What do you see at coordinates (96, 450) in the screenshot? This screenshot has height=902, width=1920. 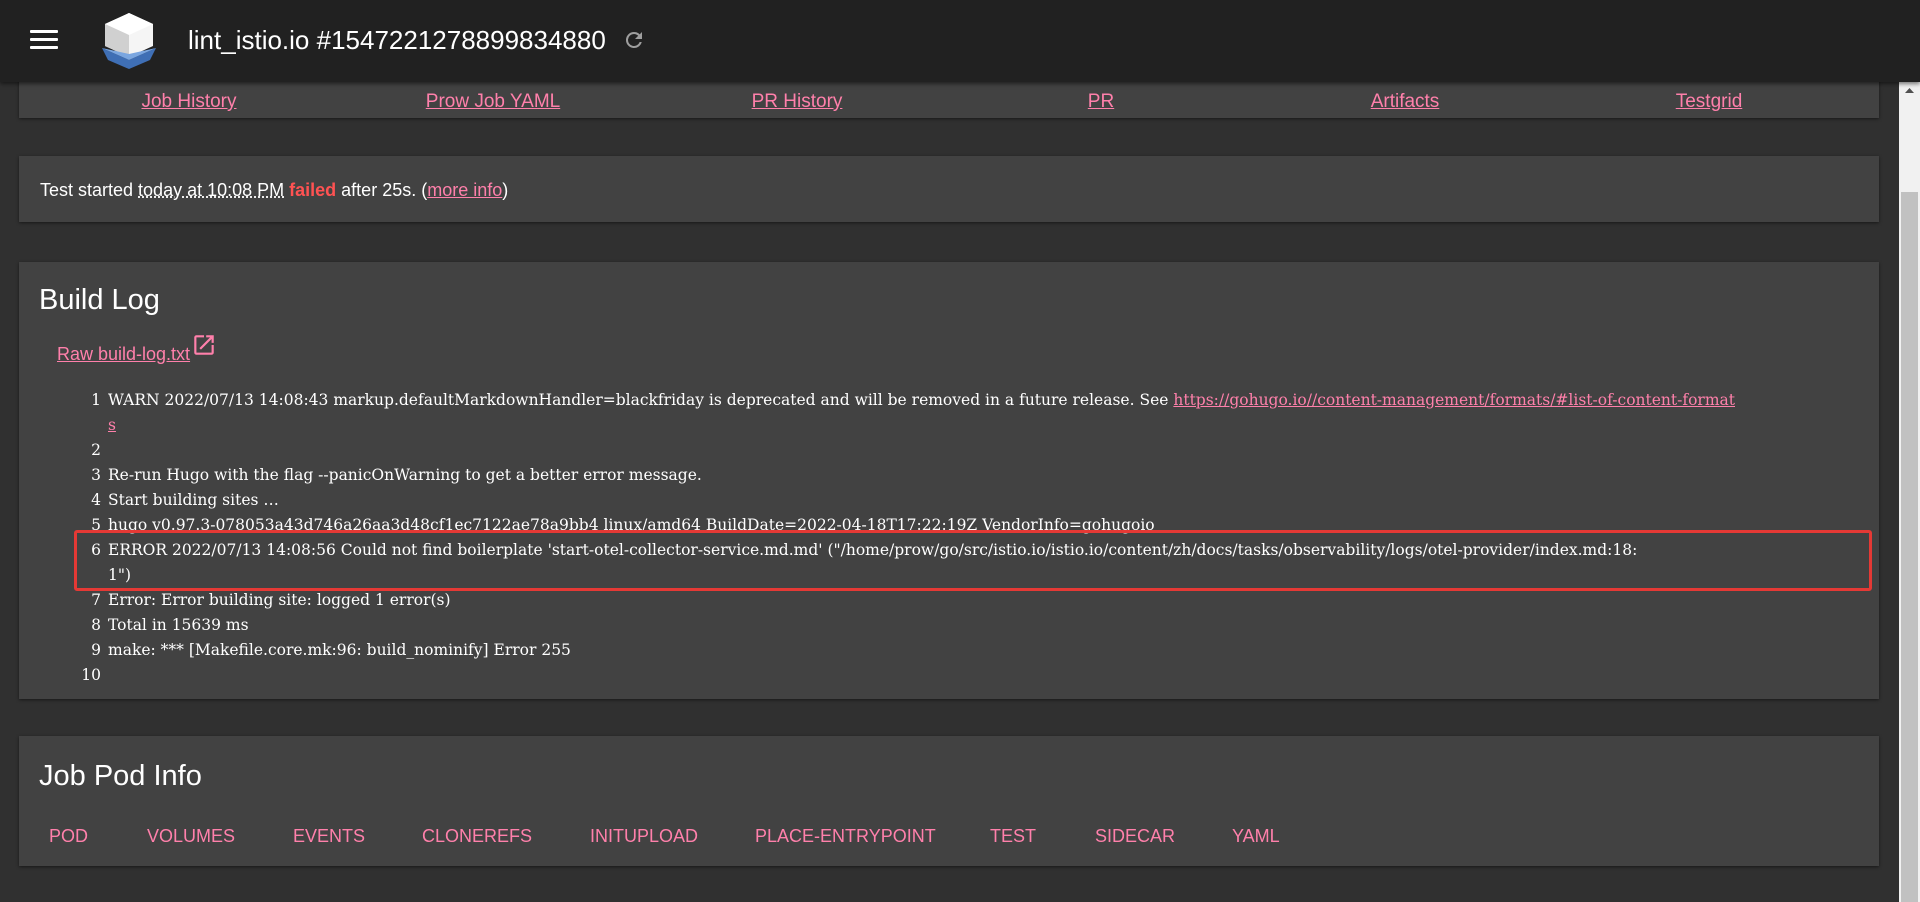 I see `line-number: 2` at bounding box center [96, 450].